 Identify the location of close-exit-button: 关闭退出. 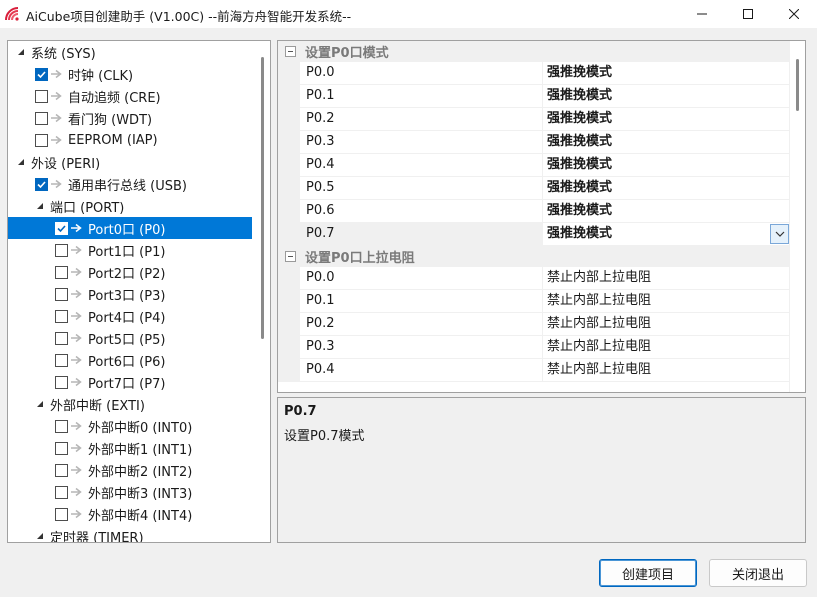
(758, 573).